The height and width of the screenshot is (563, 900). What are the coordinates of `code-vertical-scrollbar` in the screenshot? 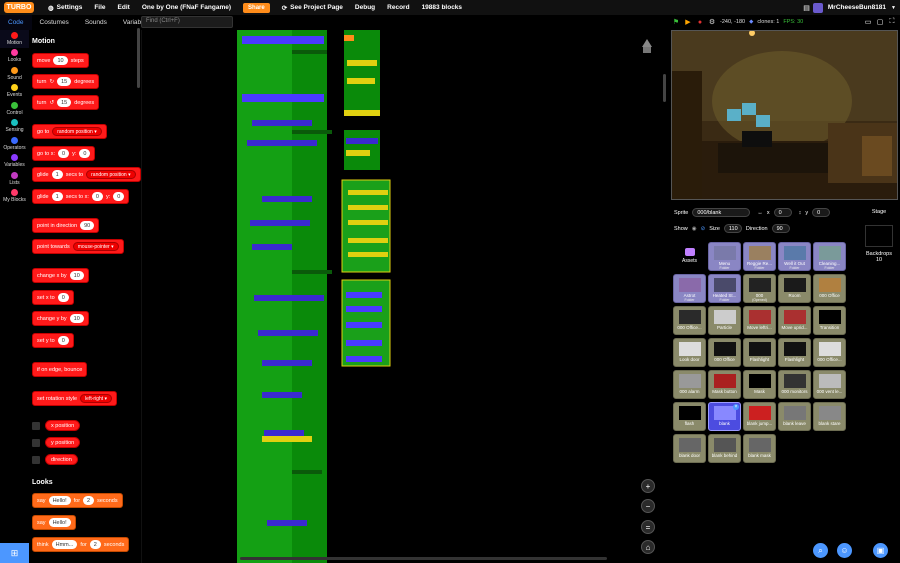 It's located at (664, 88).